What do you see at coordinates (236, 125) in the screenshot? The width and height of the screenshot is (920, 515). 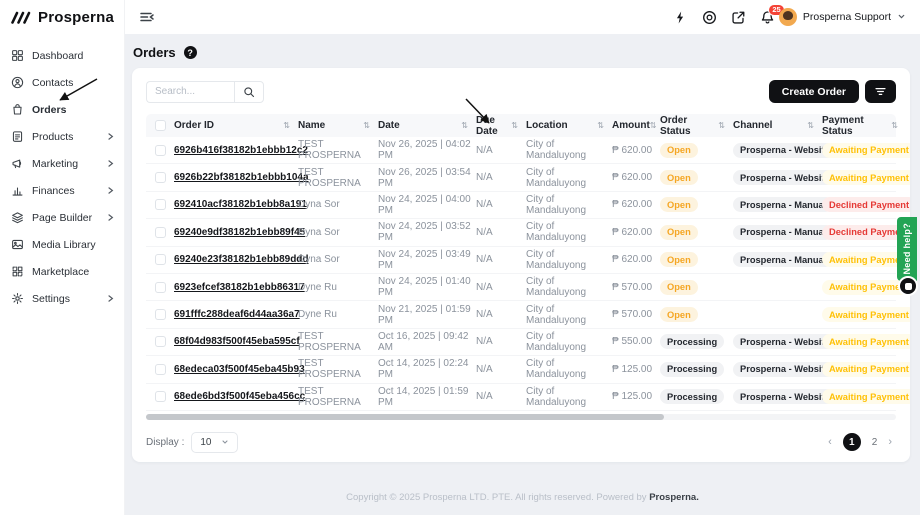 I see `column-header-order-id: Order ID ⇅` at bounding box center [236, 125].